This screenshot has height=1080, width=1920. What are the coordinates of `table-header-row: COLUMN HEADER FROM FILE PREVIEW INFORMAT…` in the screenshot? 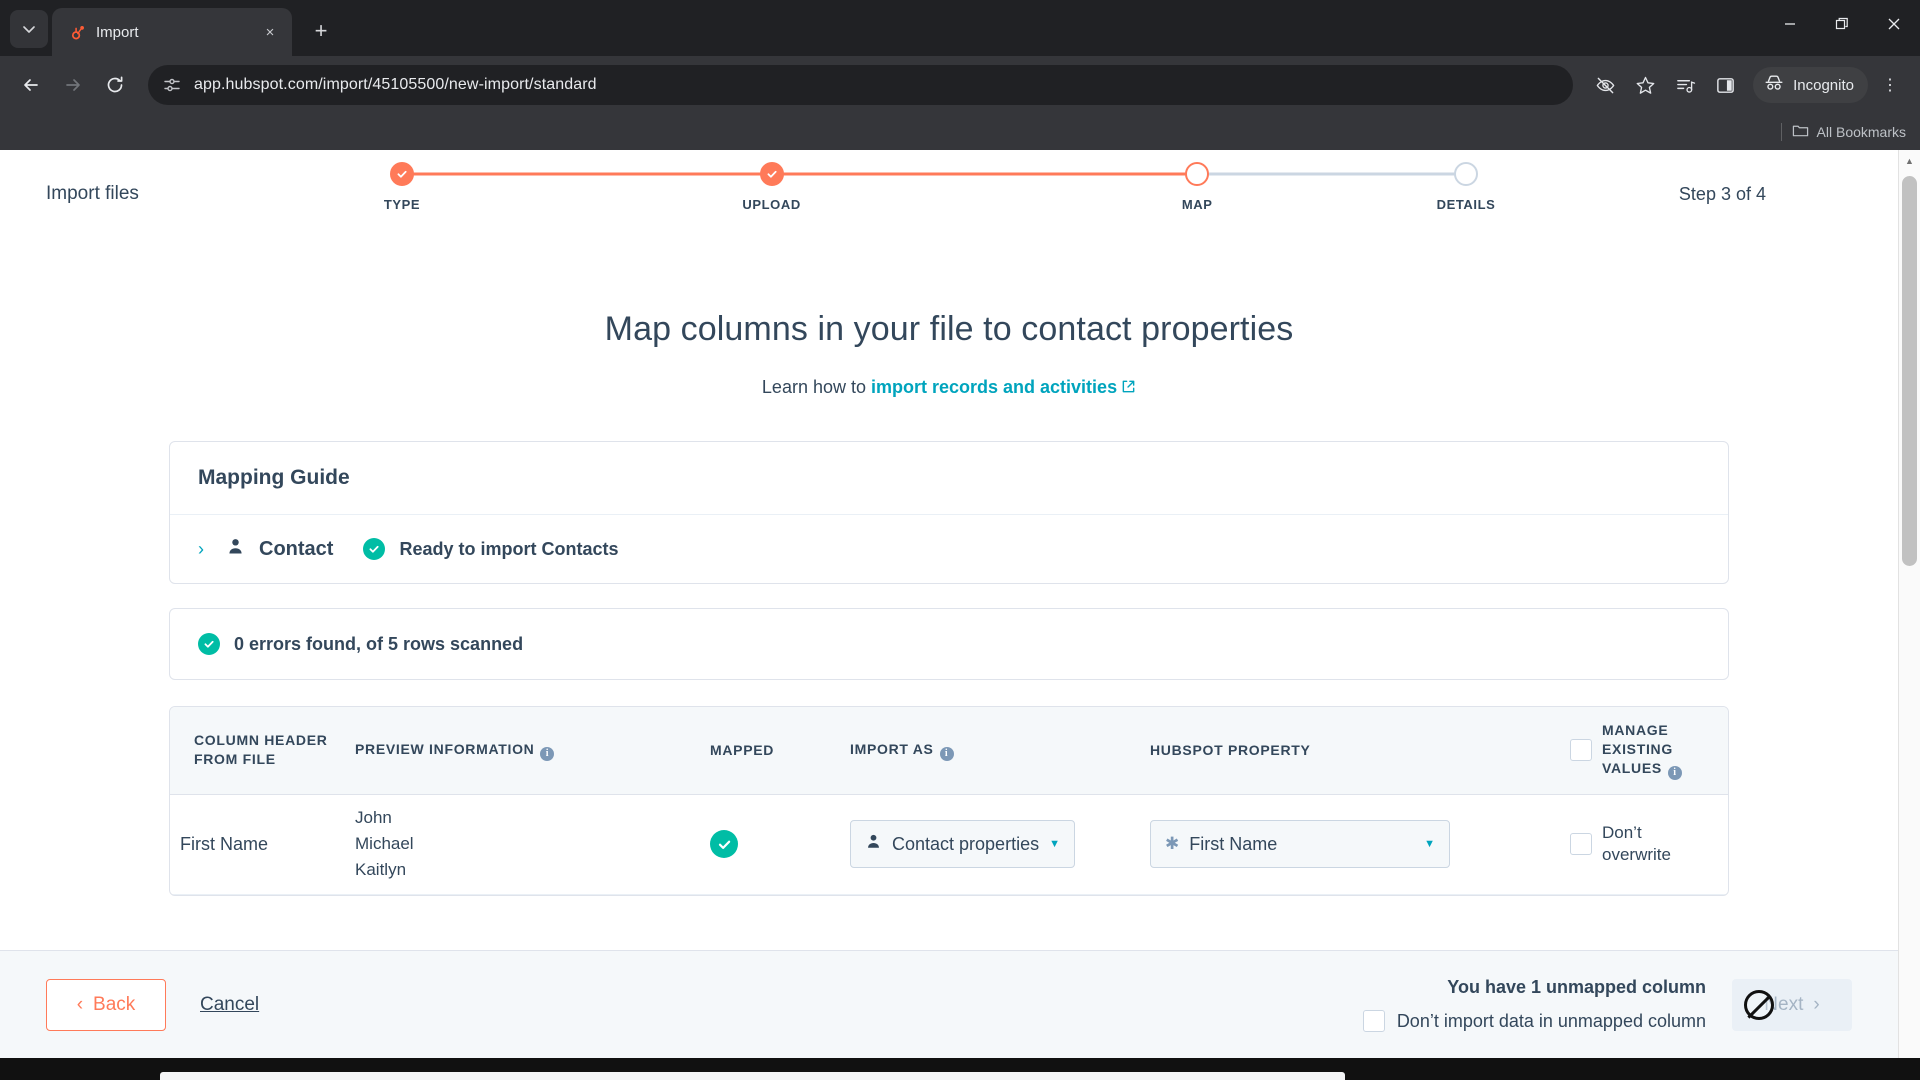 It's located at (949, 751).